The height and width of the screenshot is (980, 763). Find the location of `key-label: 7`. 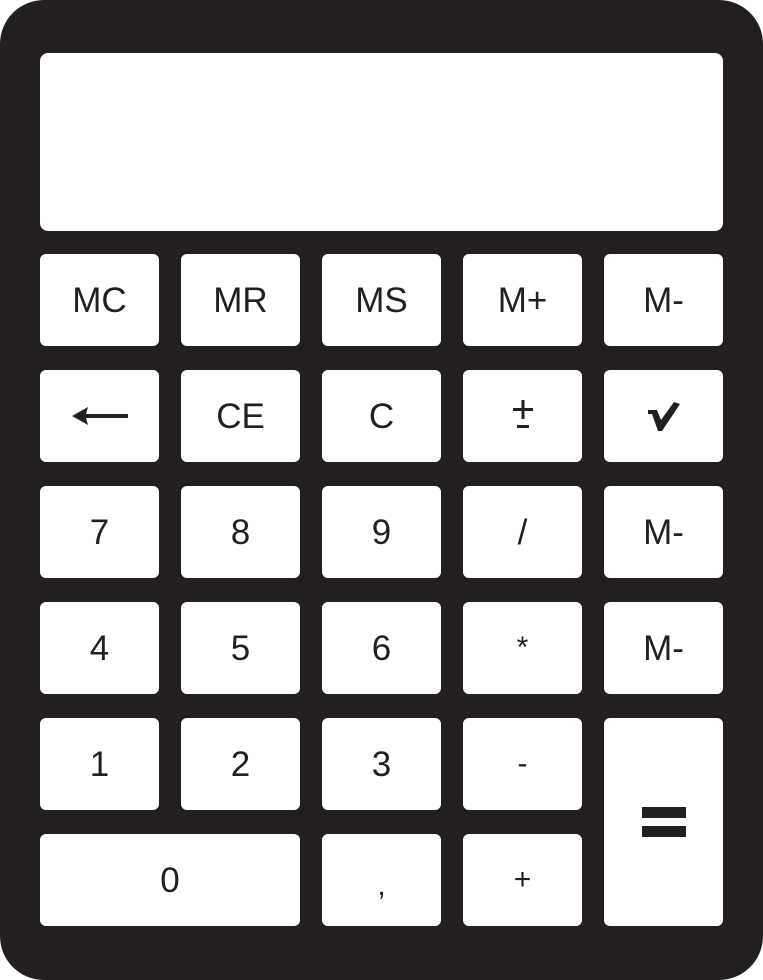

key-label: 7 is located at coordinates (99, 532).